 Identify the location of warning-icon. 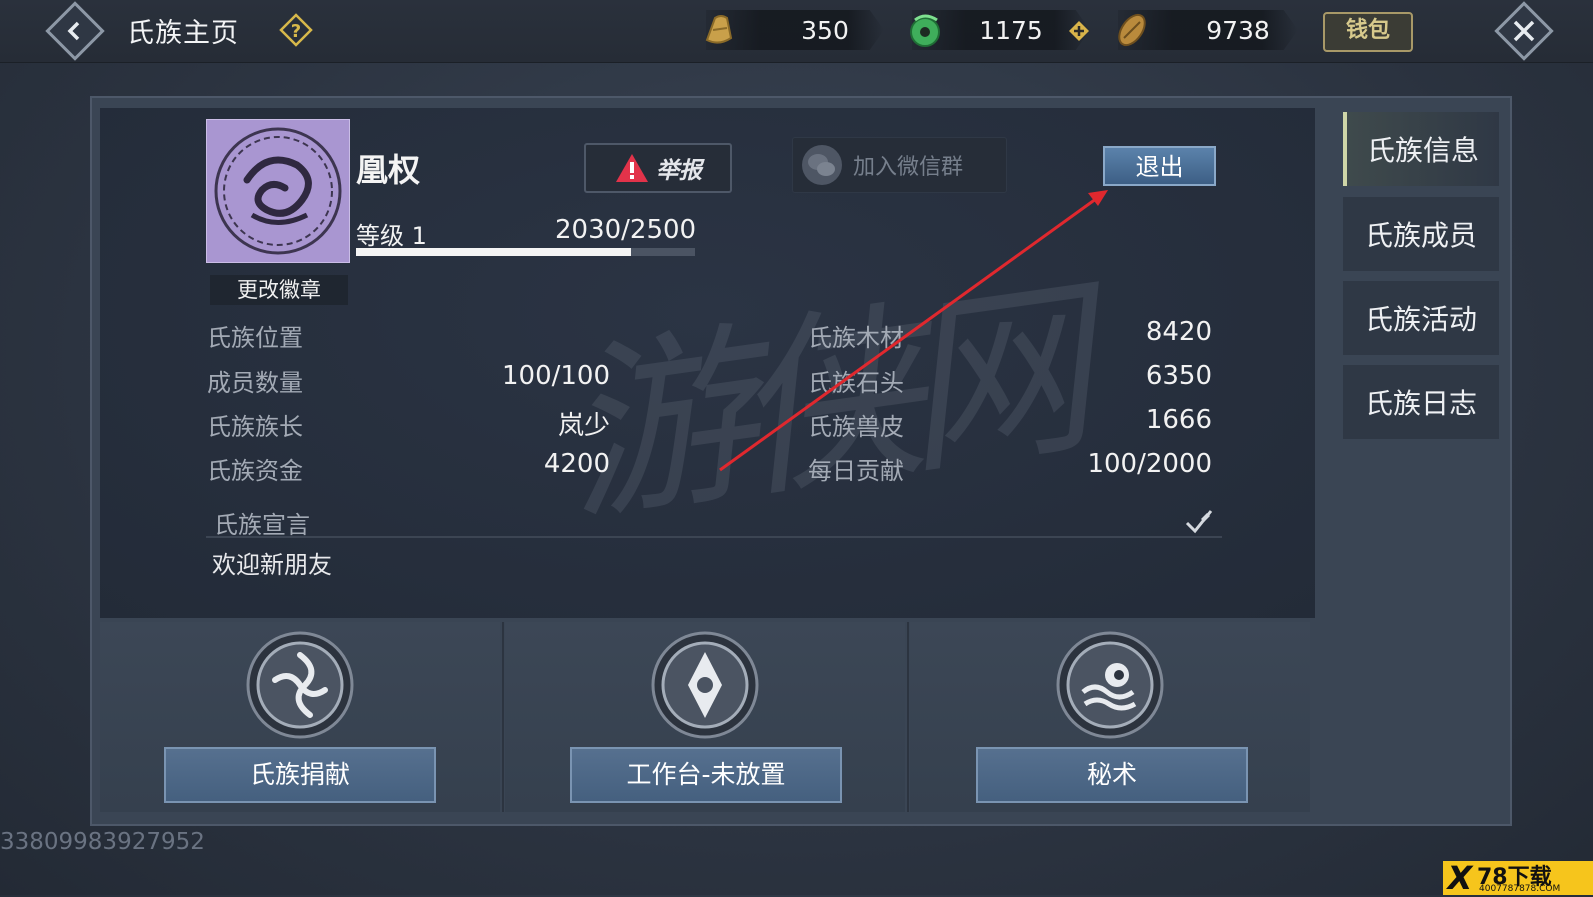
(632, 168).